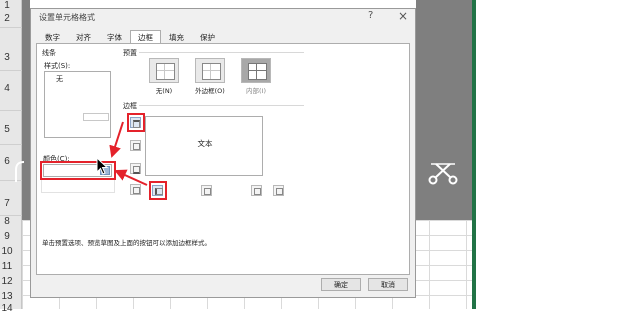 The image size is (620, 314). What do you see at coordinates (102, 166) in the screenshot?
I see `cursor-icon` at bounding box center [102, 166].